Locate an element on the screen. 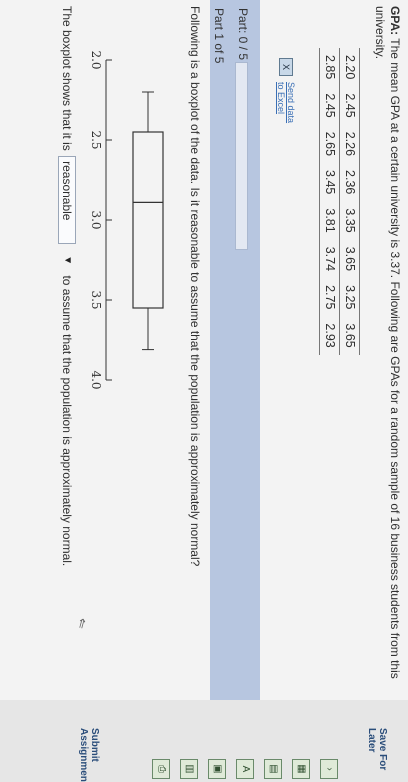  grid-icon: ▦ is located at coordinates (301, 769).